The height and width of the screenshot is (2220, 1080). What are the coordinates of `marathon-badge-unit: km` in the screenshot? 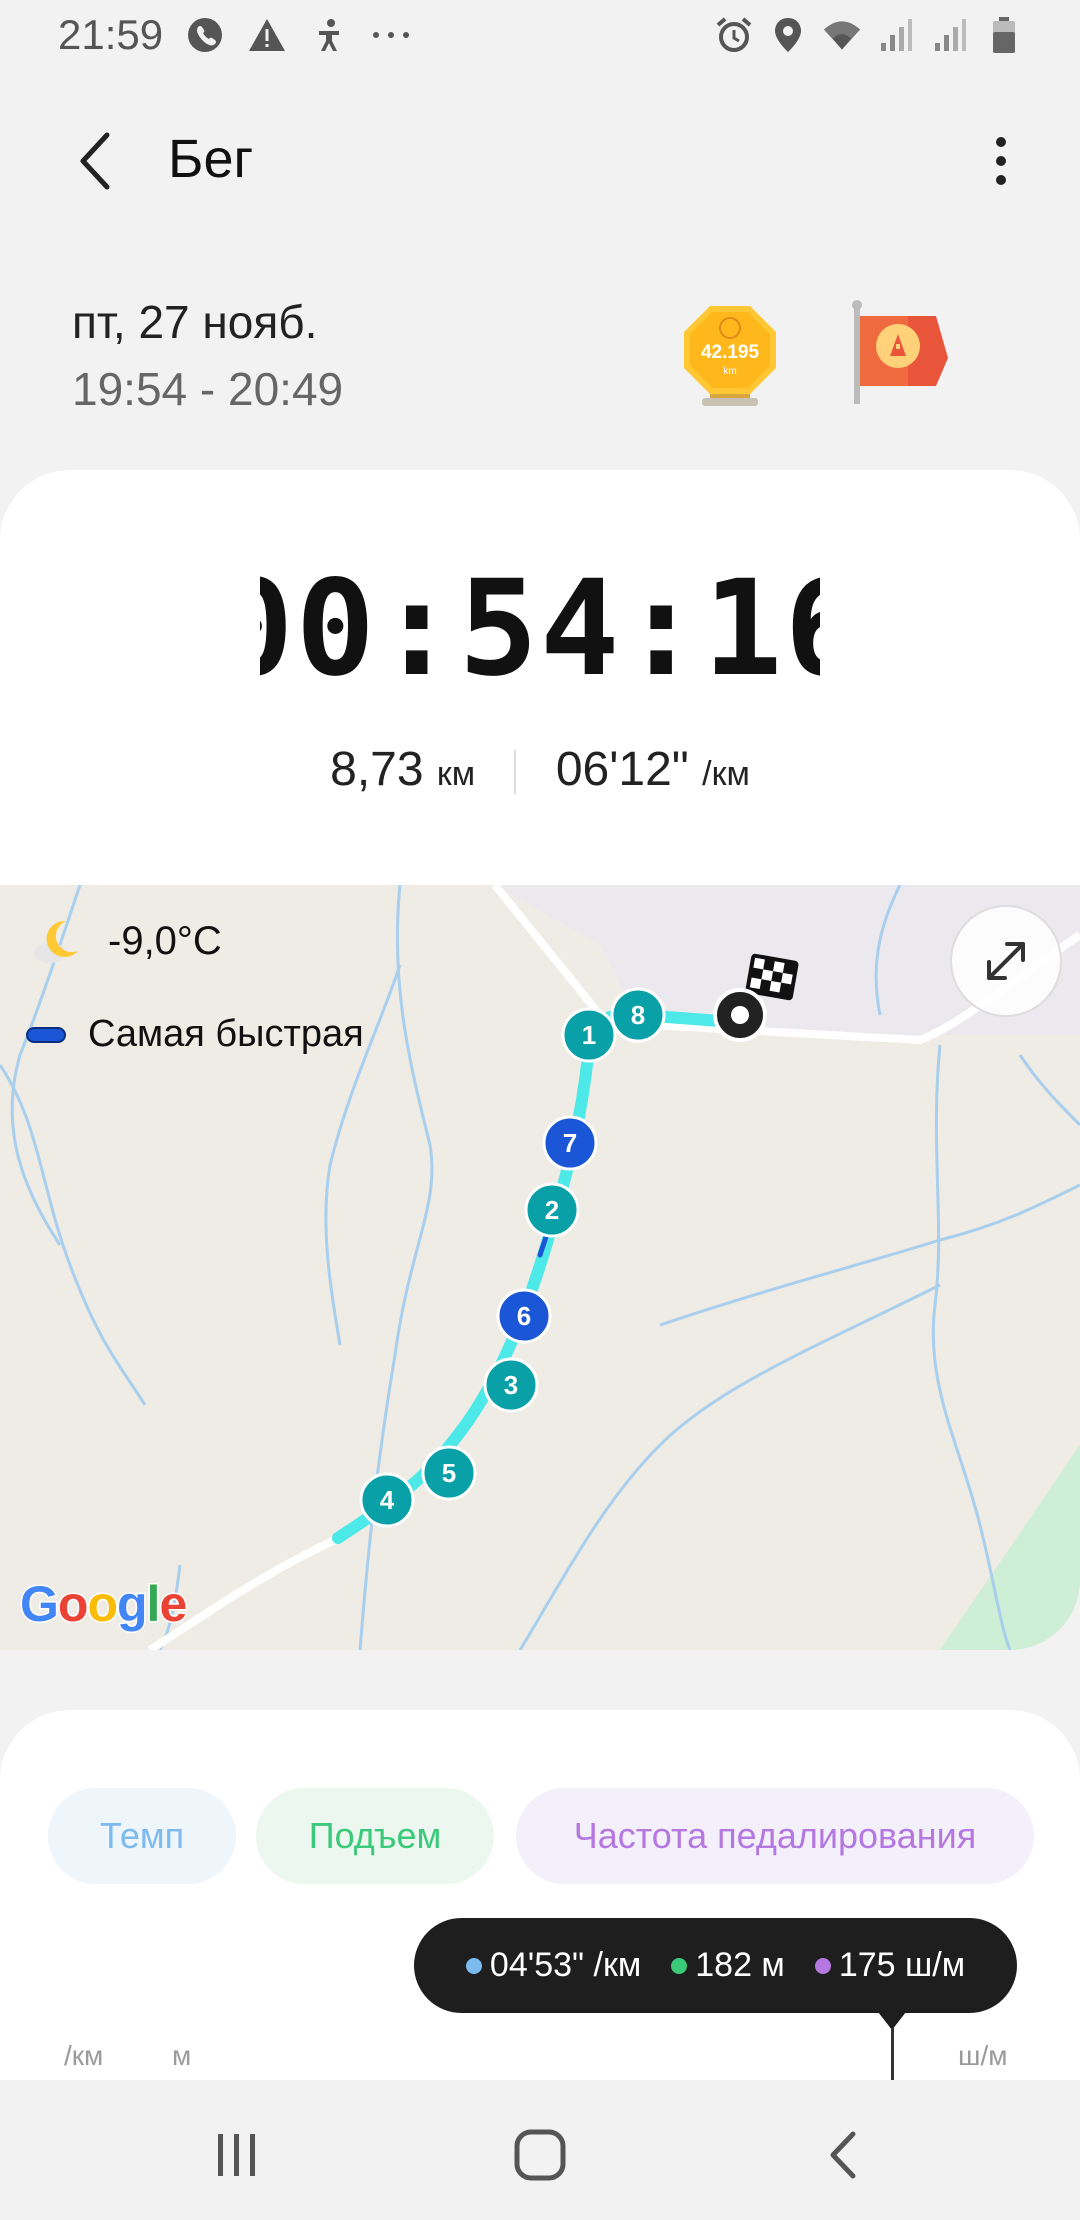 It's located at (729, 371).